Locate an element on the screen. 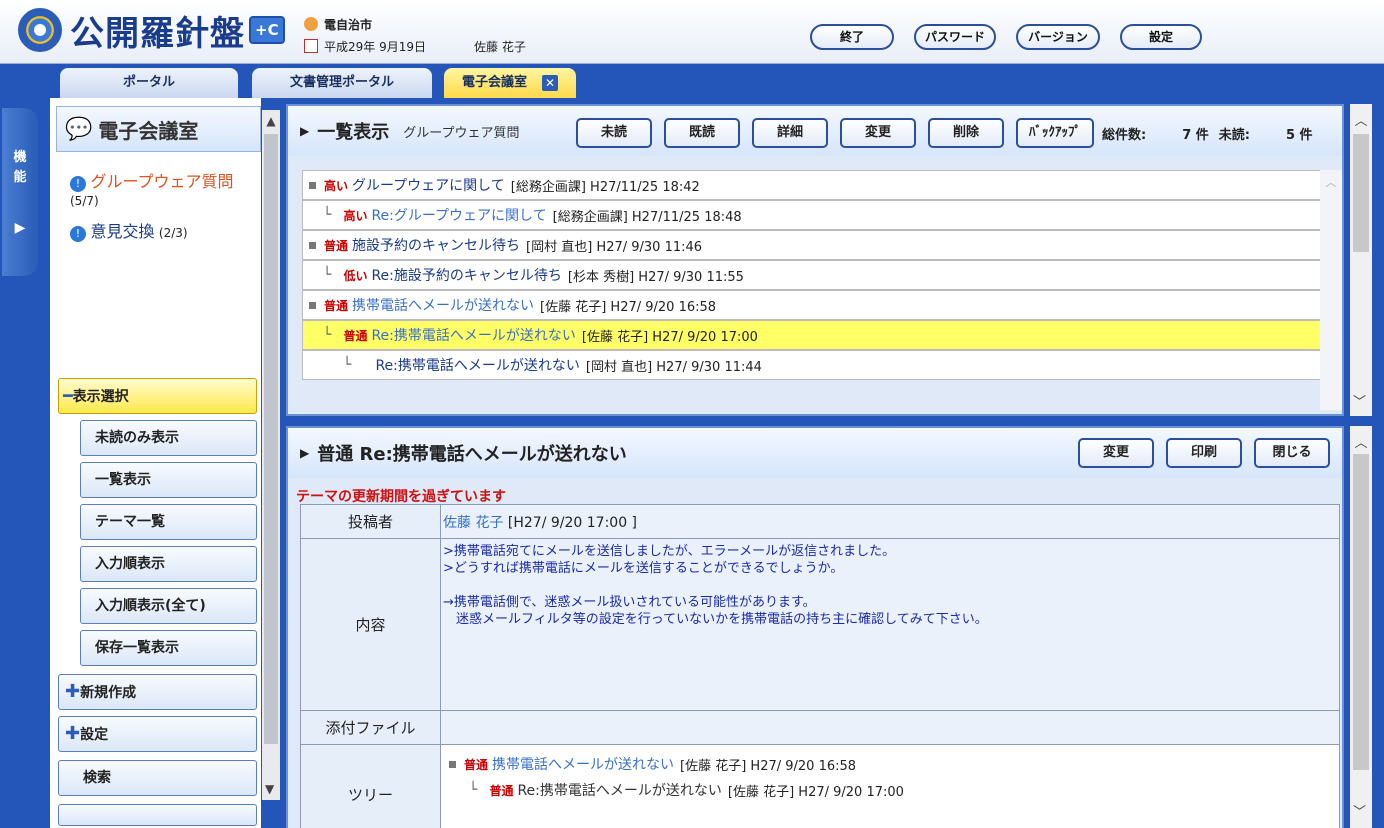 The width and height of the screenshot is (1384, 828). room-opinion-name: 意見交換 is located at coordinates (122, 231).